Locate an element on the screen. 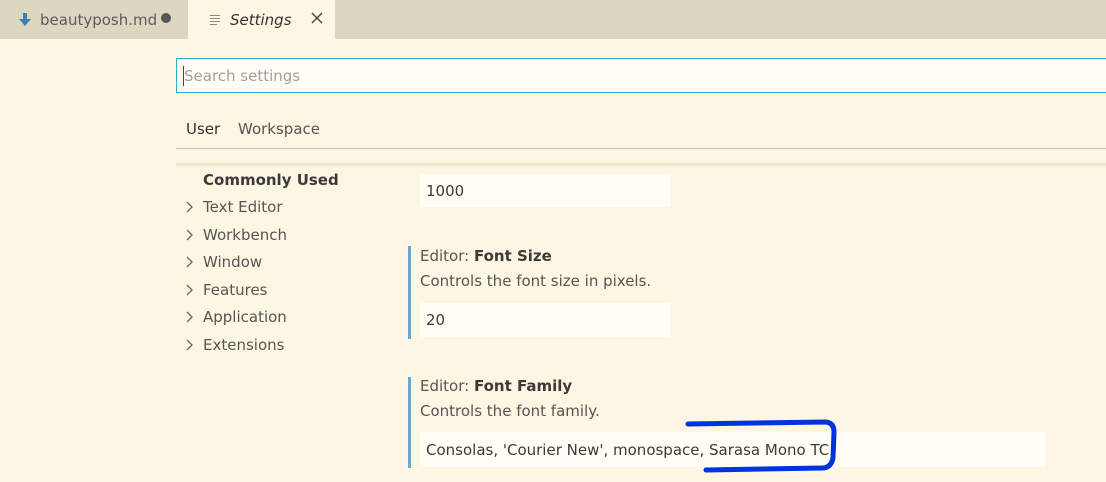 The width and height of the screenshot is (1106, 482). font-size-input: 20 is located at coordinates (545, 320).